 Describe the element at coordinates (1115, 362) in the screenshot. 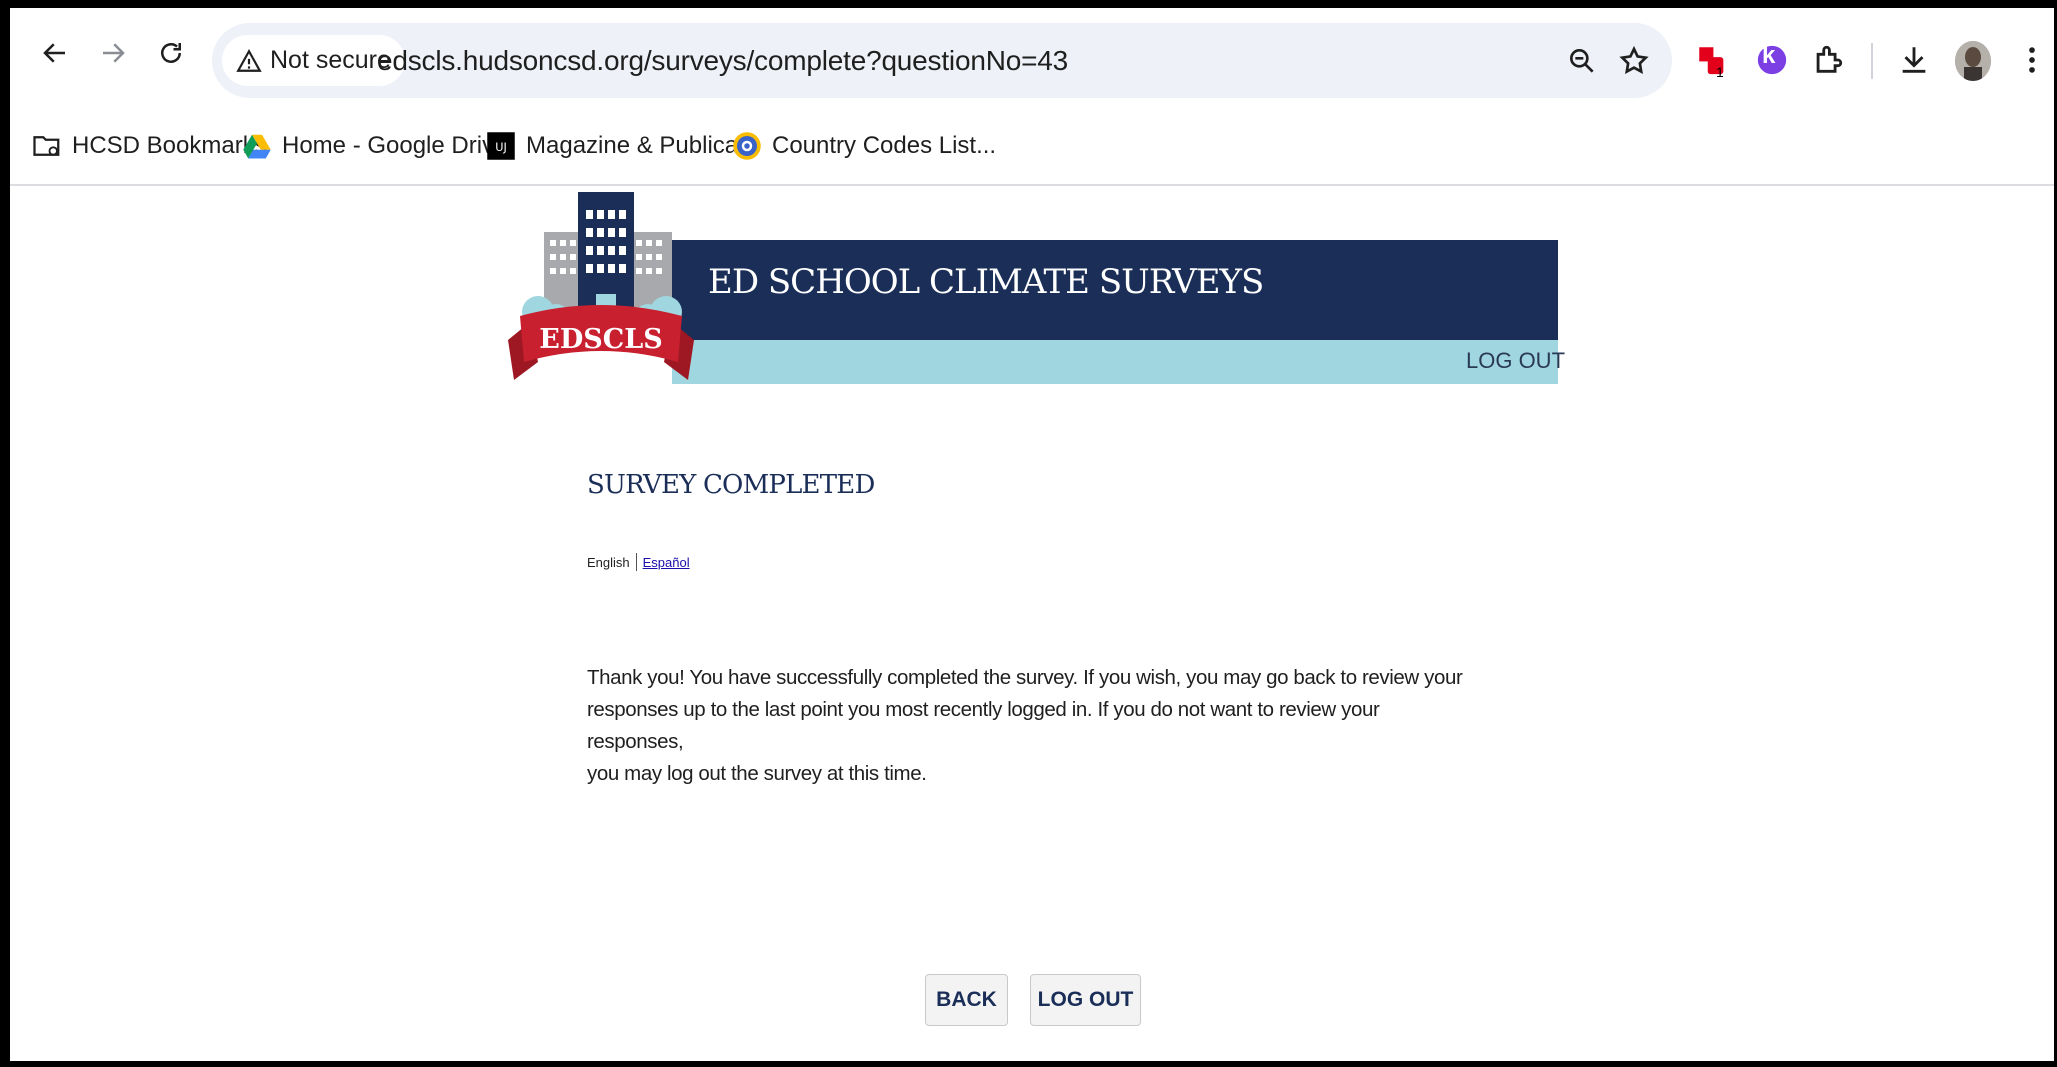

I see `site-subbanner` at that location.